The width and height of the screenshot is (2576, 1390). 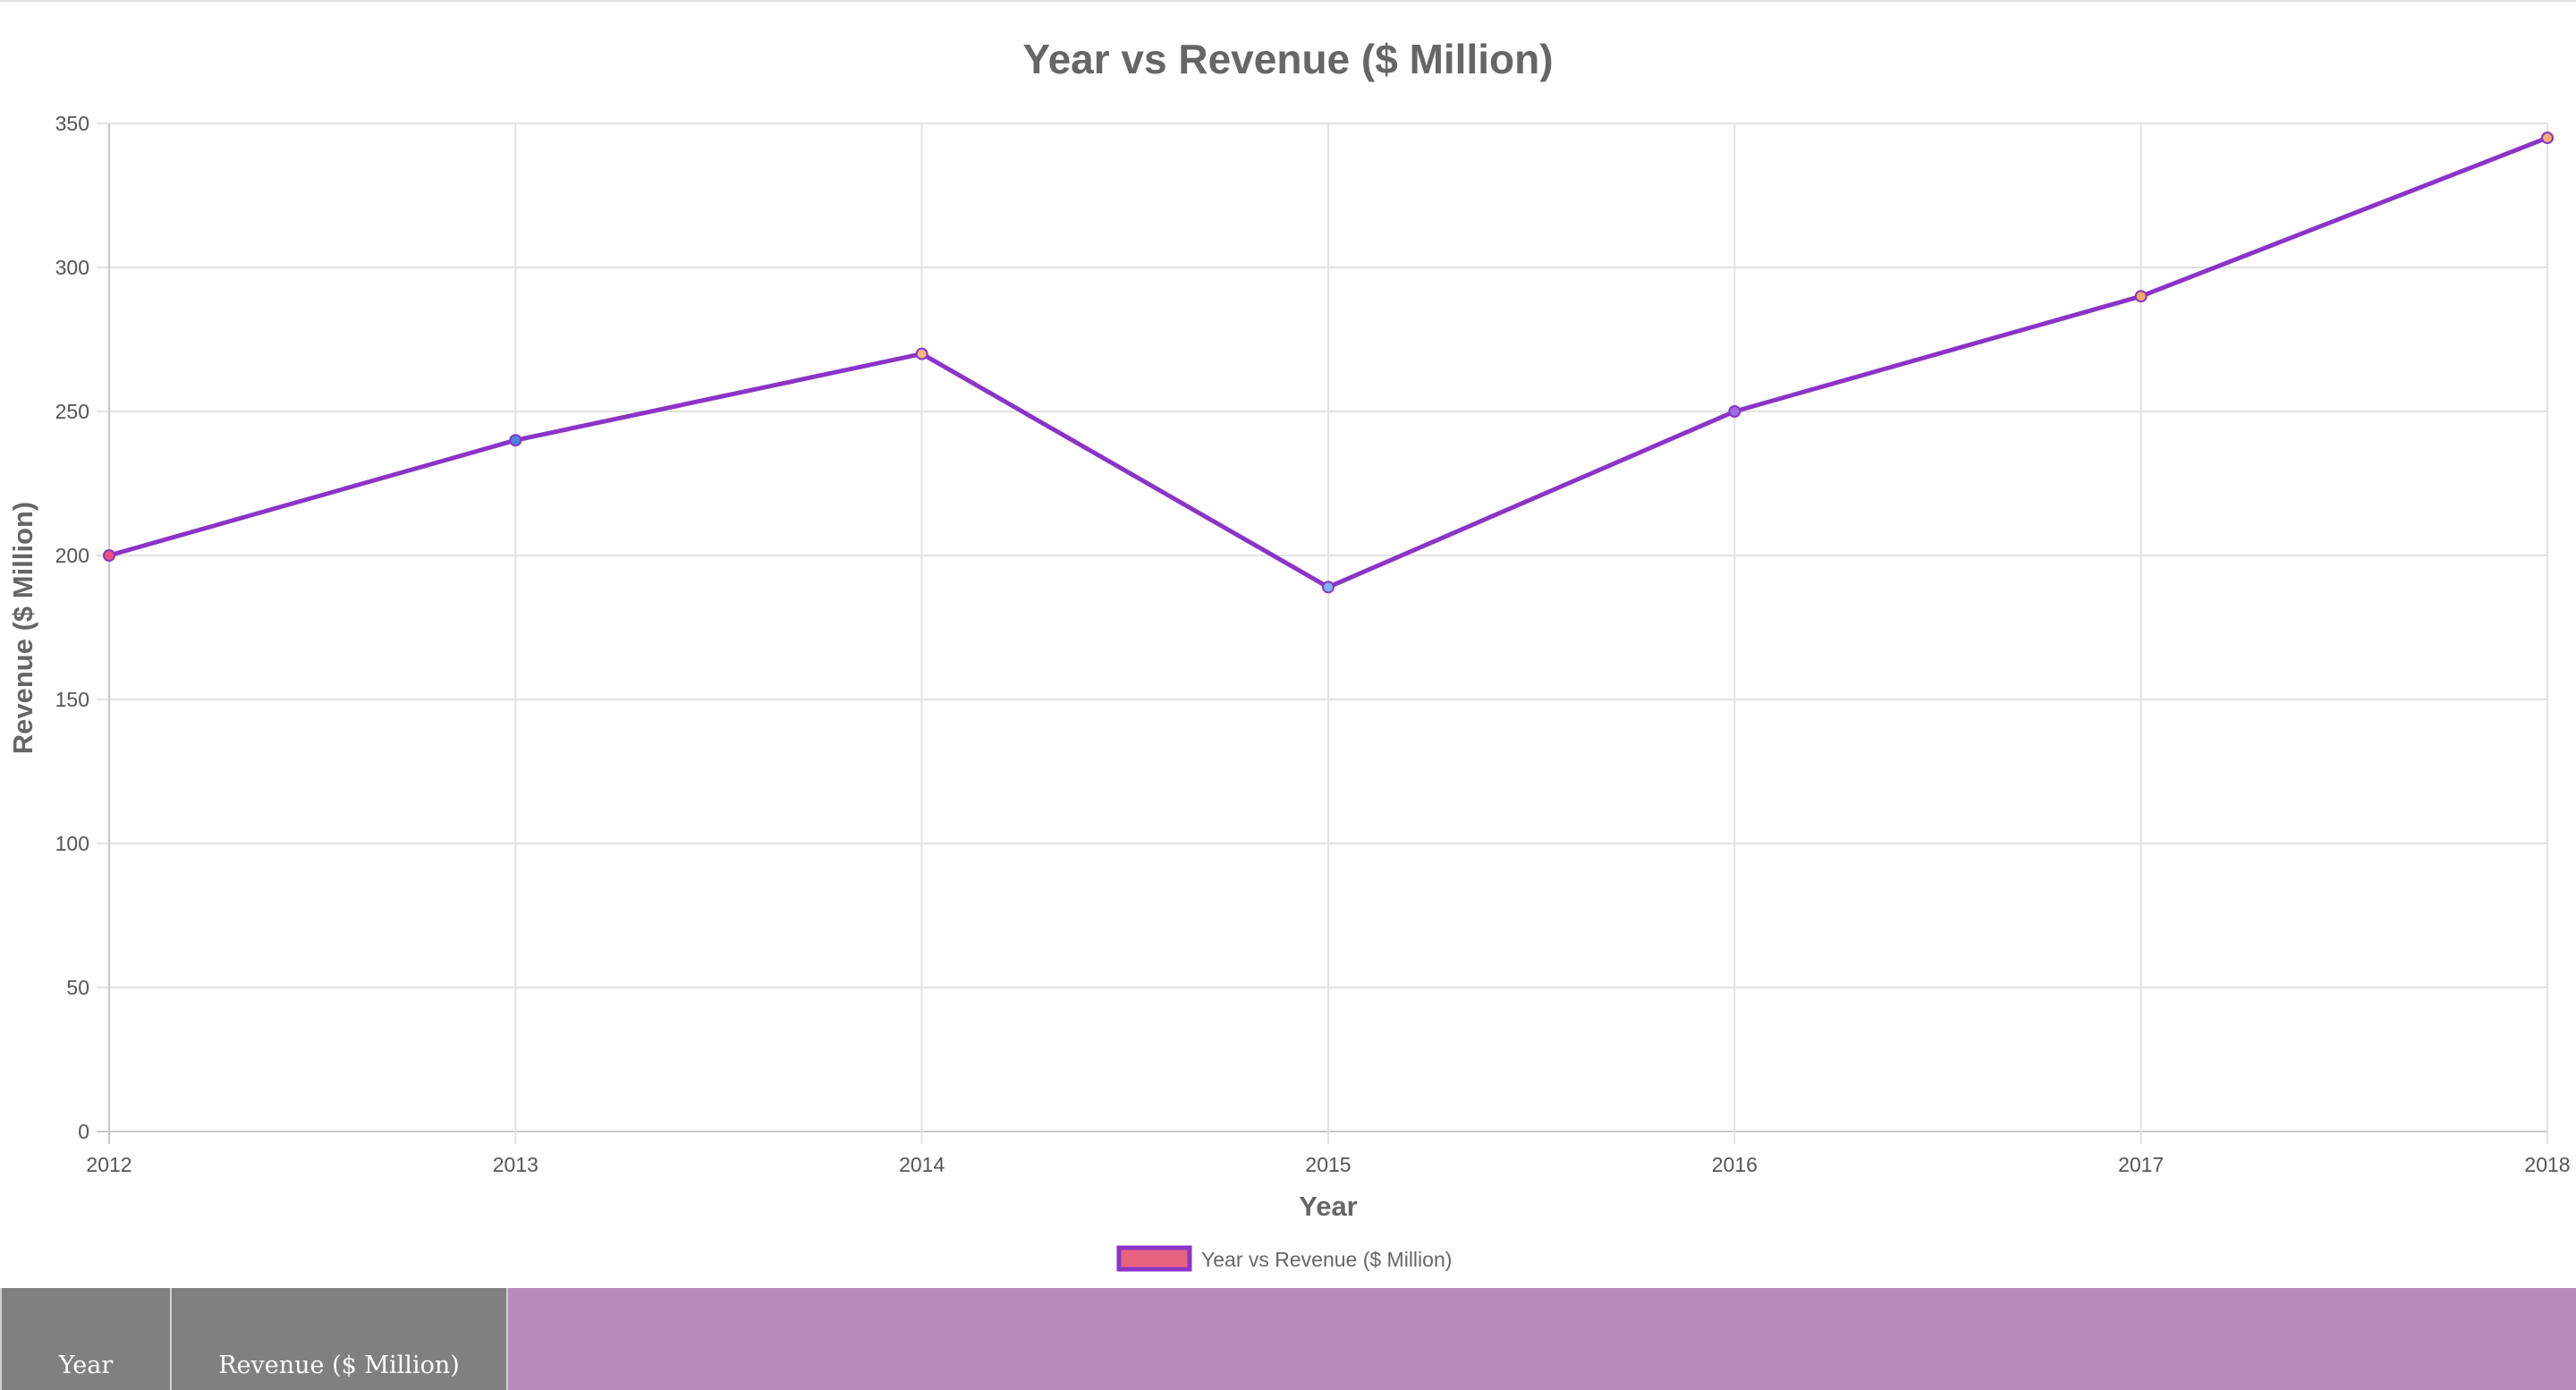 I want to click on legend-label: Year vs Revenue ($ Million), so click(x=1326, y=1259).